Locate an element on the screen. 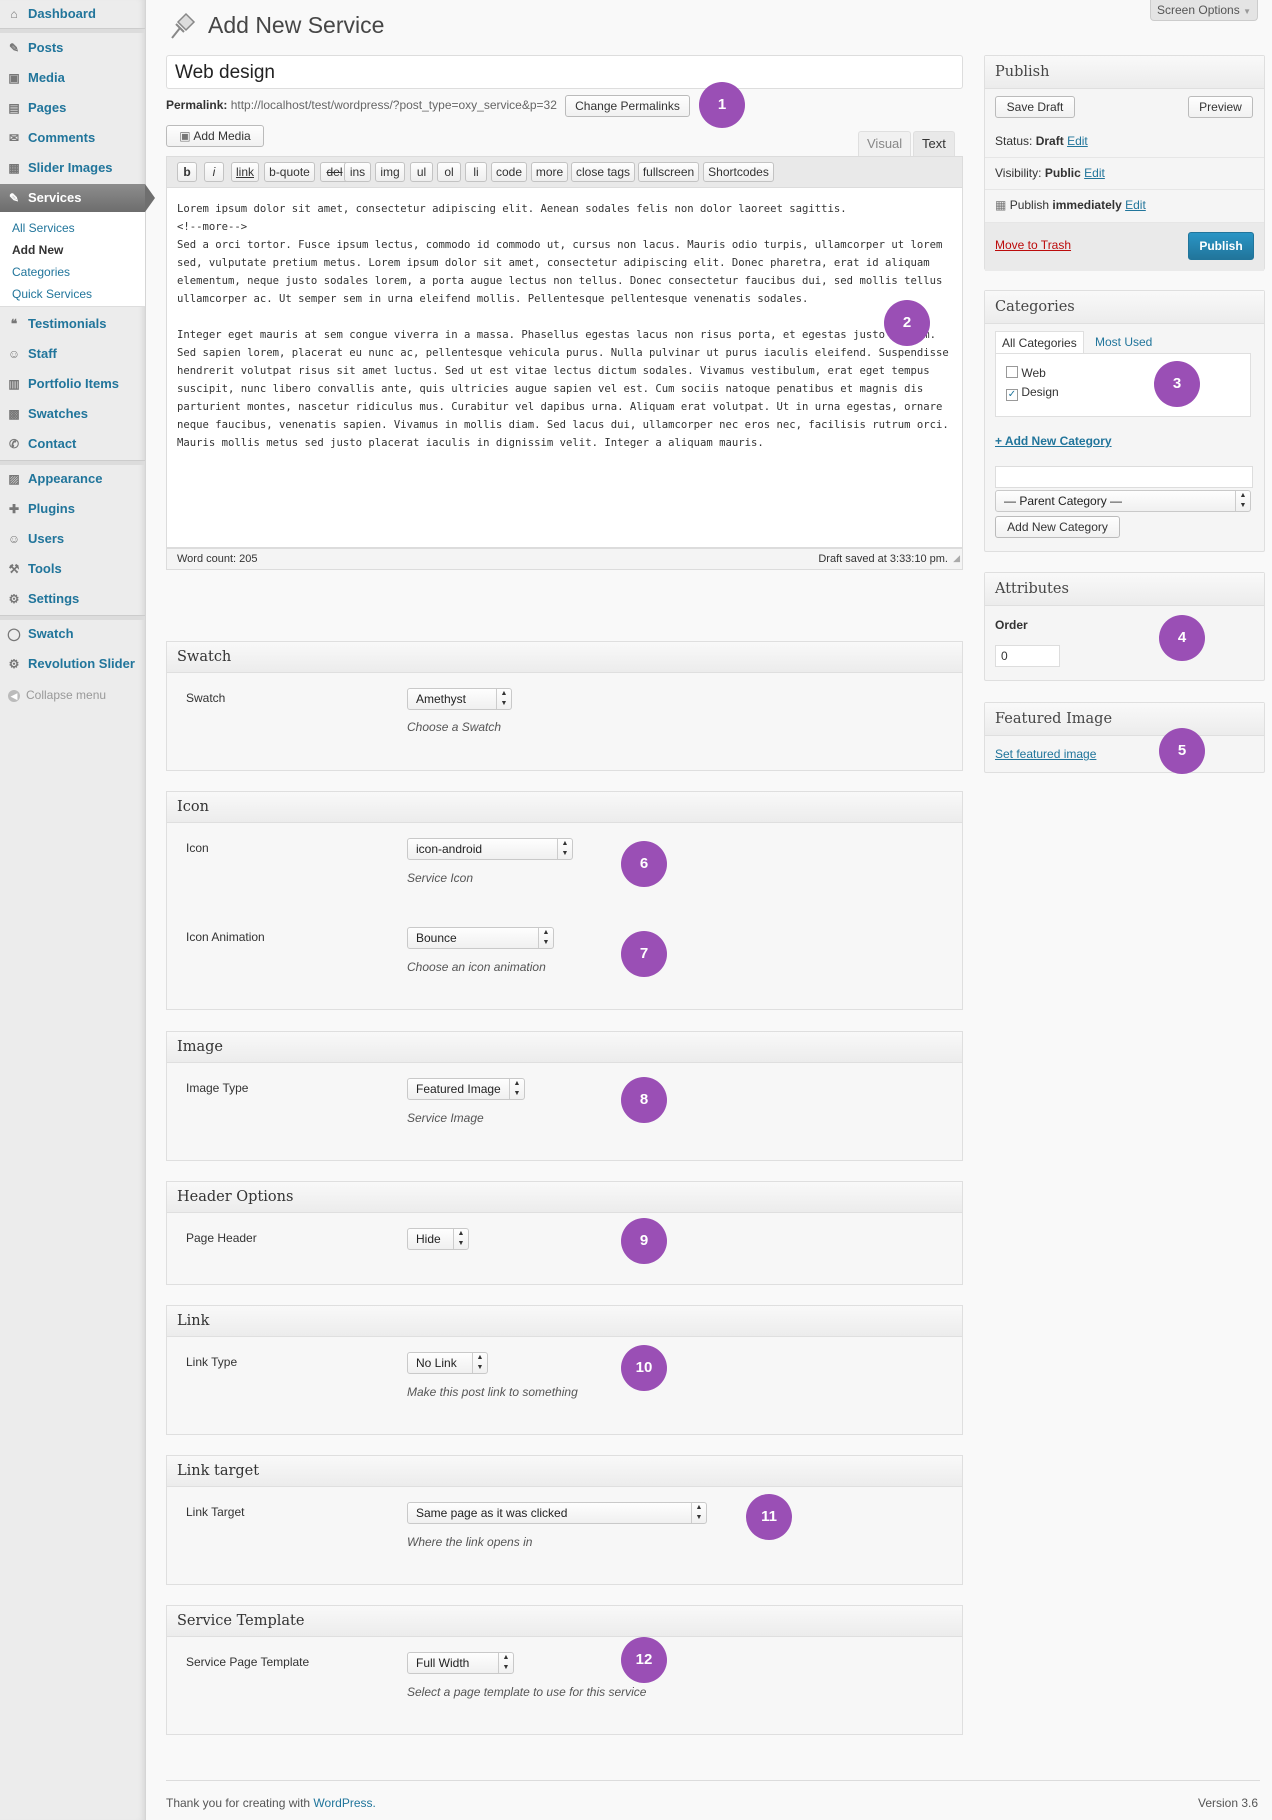 The image size is (1272, 1820). menu-testimonials: ❝ Testimonials is located at coordinates (72, 324).